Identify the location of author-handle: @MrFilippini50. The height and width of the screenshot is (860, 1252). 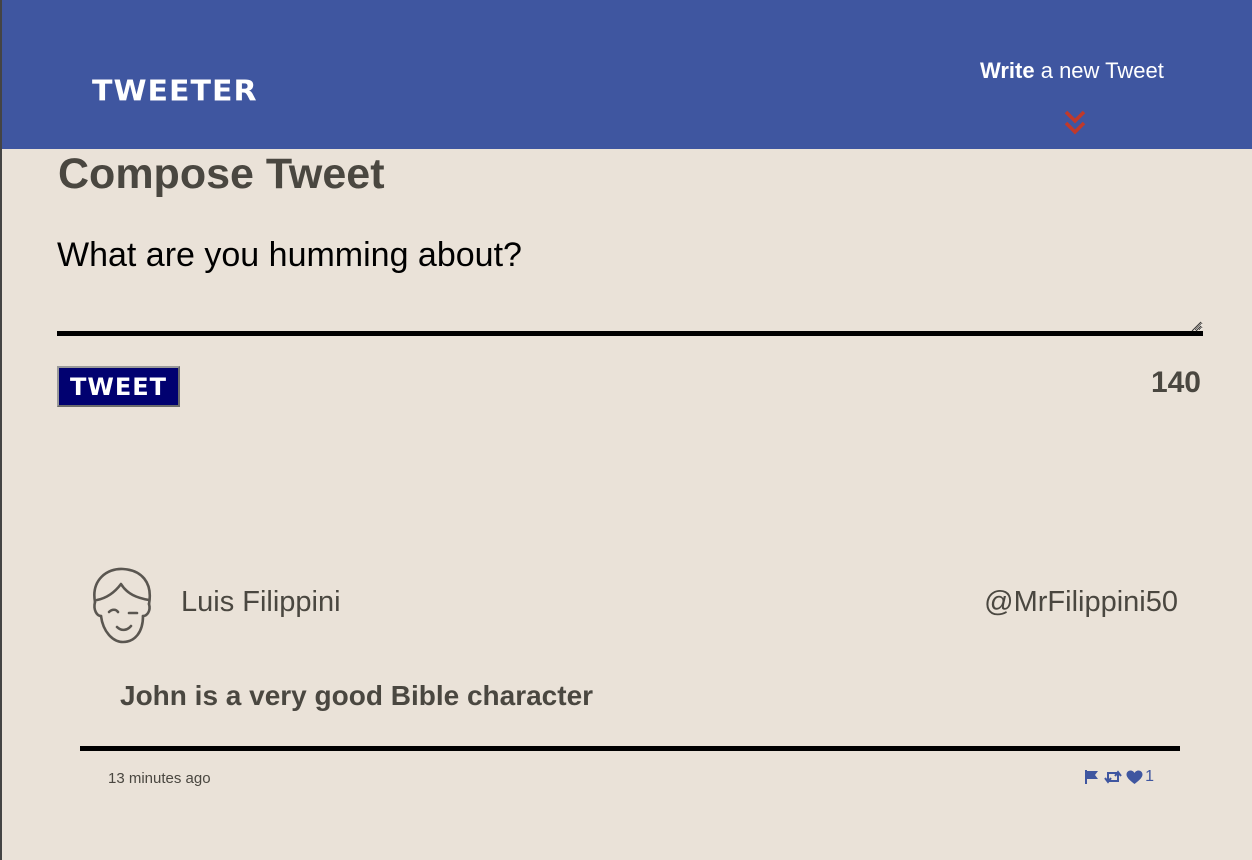
(1081, 602).